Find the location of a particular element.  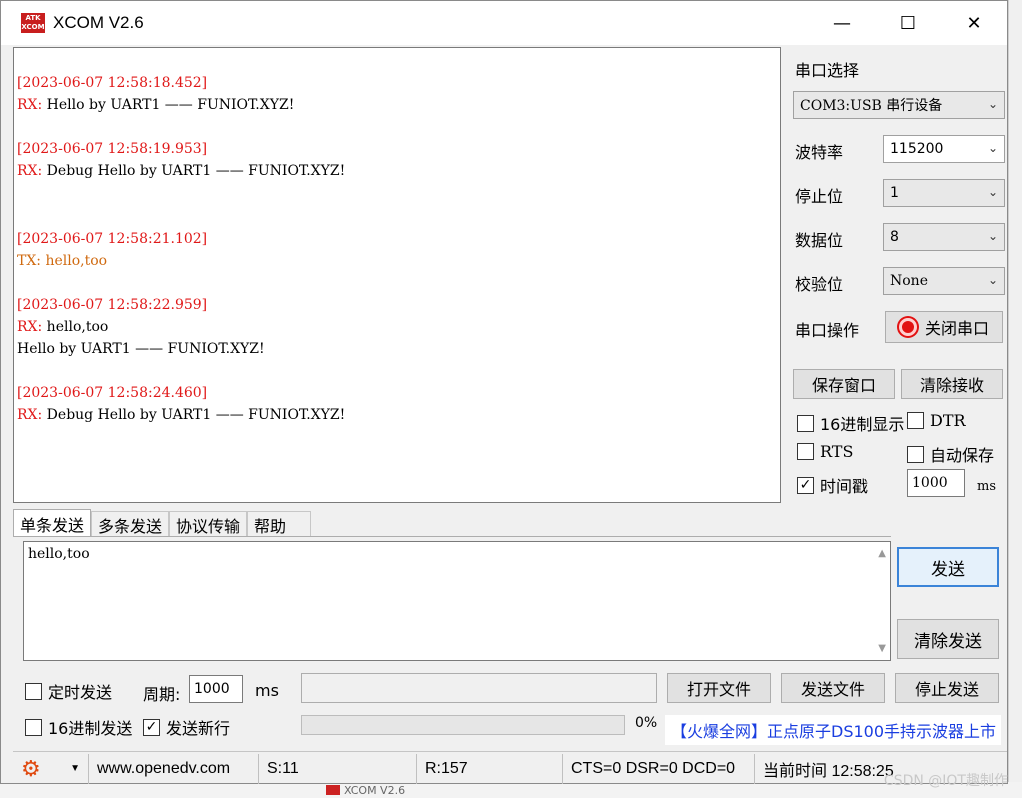

file-path-field is located at coordinates (479, 688).